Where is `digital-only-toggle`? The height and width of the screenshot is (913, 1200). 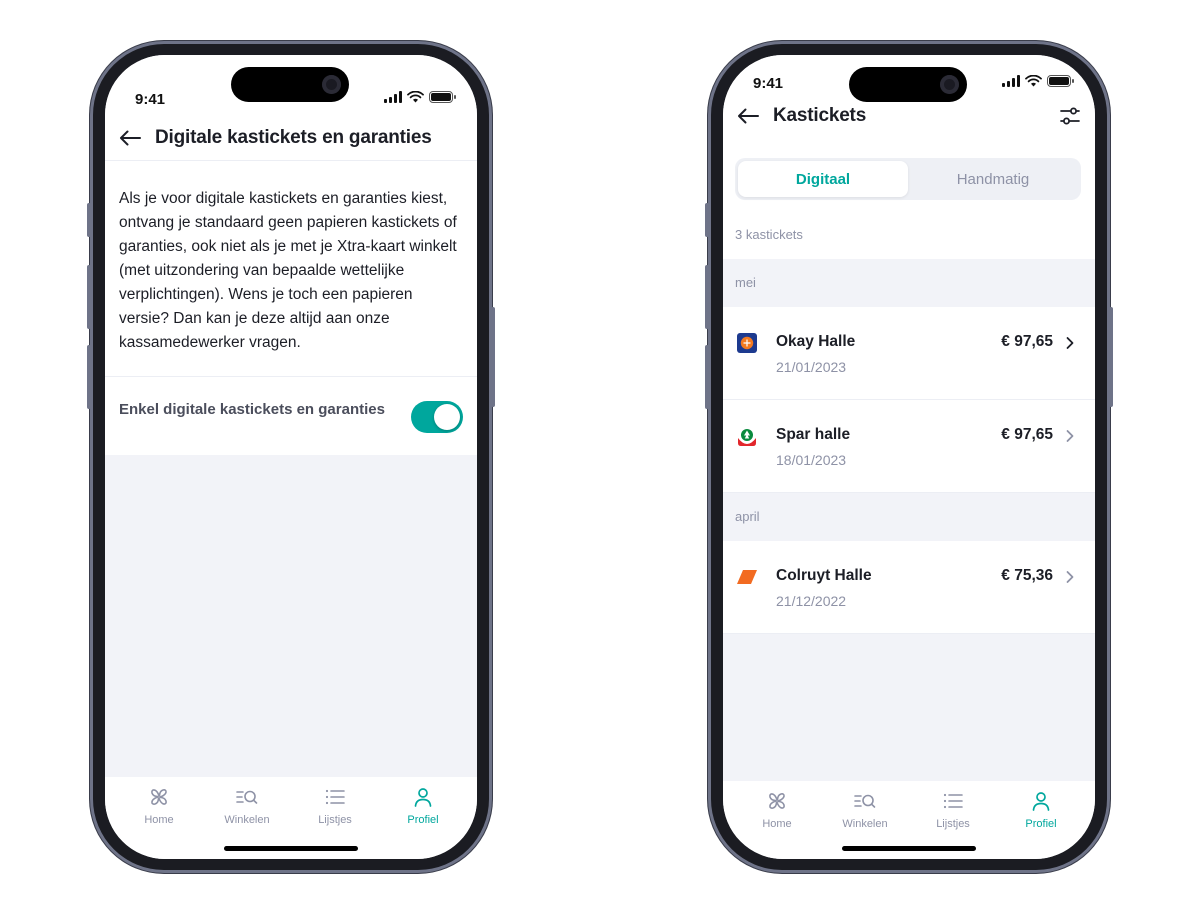
digital-only-toggle is located at coordinates (437, 417).